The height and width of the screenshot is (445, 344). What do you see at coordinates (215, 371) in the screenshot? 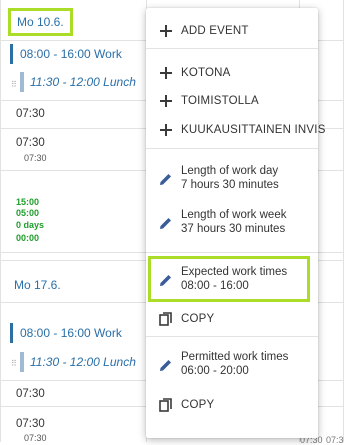
I see `permitted-value: 06:00 - 20:00` at bounding box center [215, 371].